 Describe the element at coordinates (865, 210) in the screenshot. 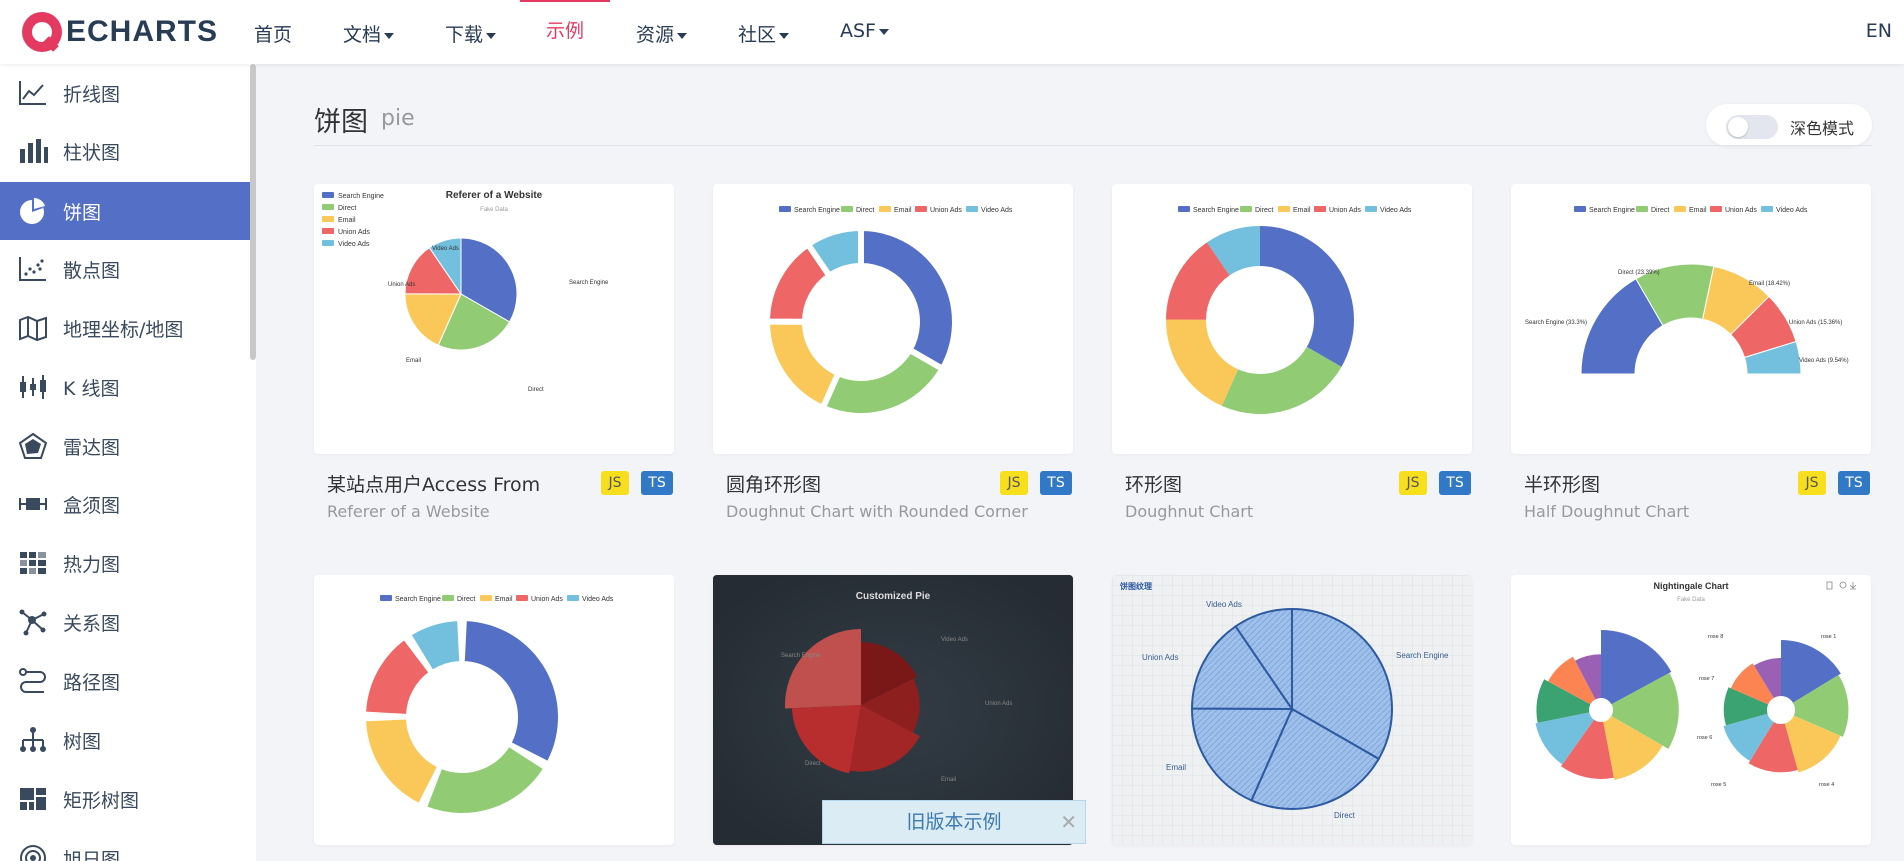

I see `svg-text: Direct` at that location.